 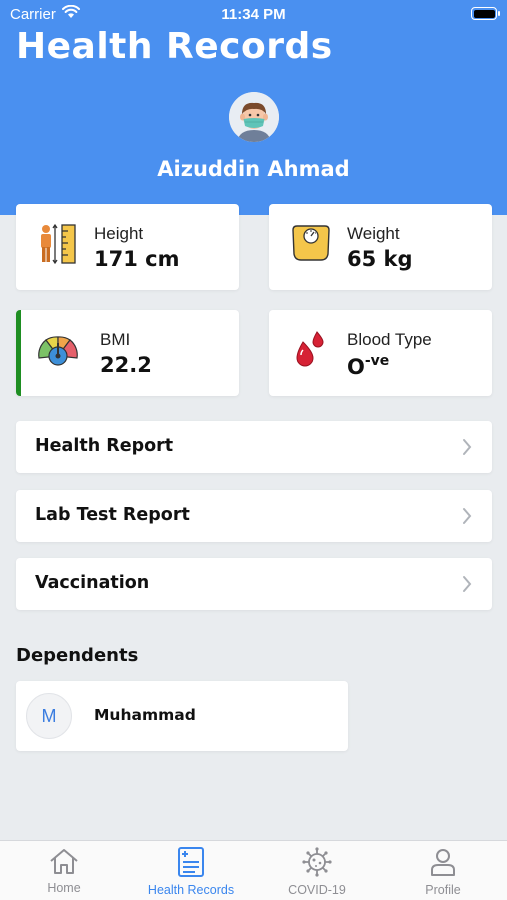 I want to click on clock: 11:34 PM, so click(x=253, y=14).